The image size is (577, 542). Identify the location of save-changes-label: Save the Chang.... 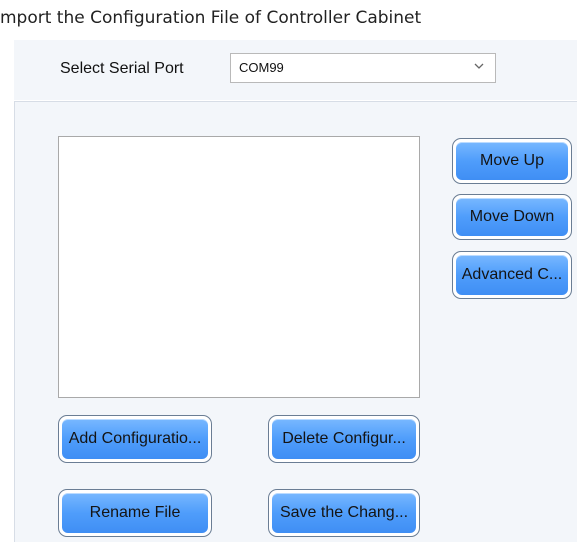
(344, 512).